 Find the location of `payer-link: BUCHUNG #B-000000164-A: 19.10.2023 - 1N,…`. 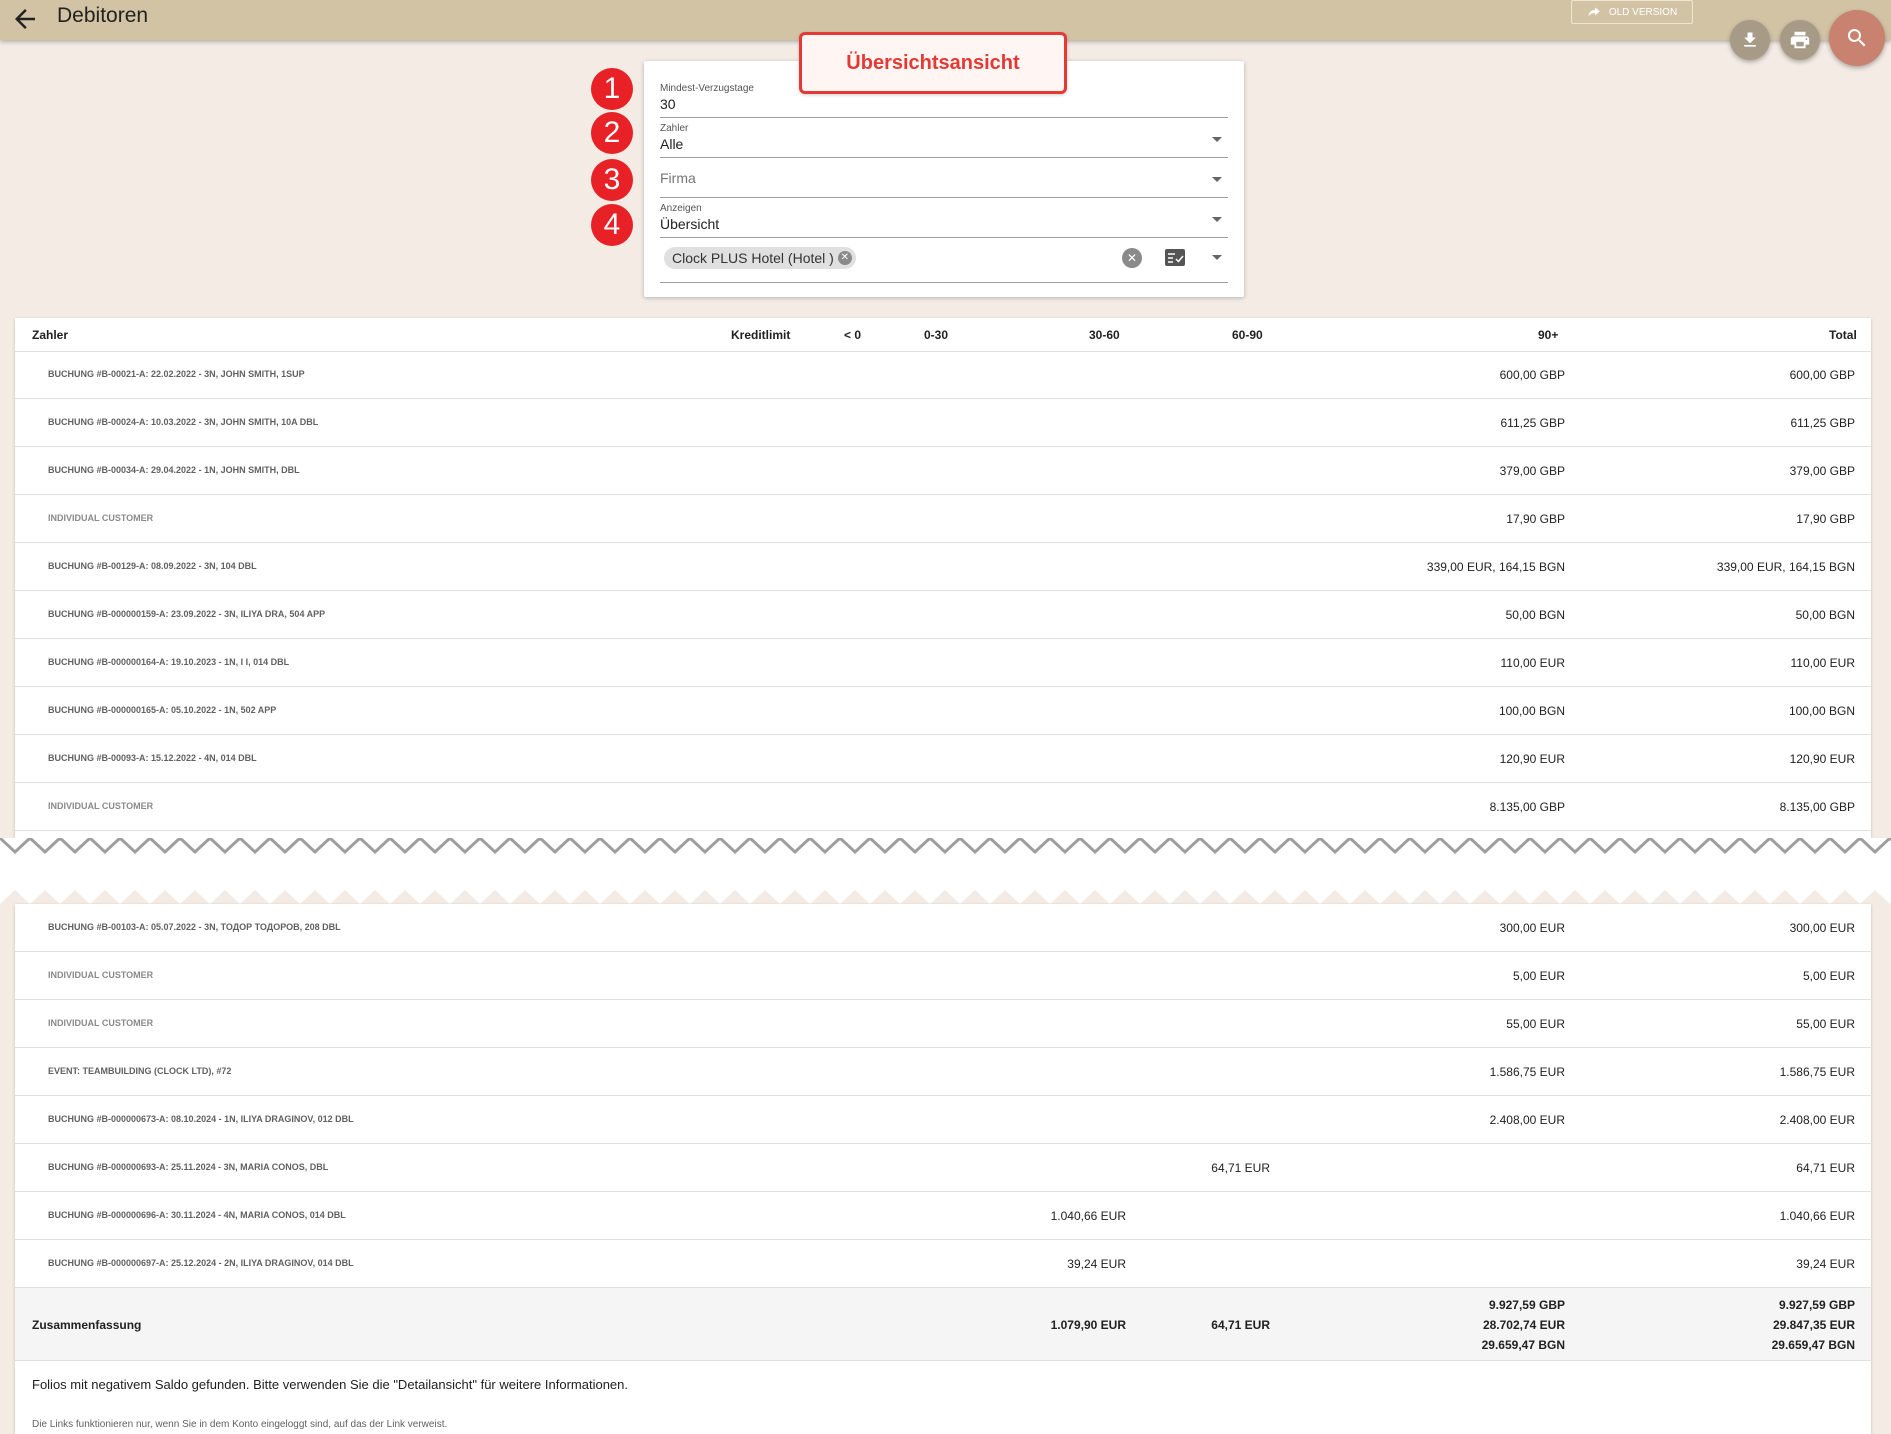

payer-link: BUCHUNG #B-000000164-A: 19.10.2023 - 1N,… is located at coordinates (168, 662).